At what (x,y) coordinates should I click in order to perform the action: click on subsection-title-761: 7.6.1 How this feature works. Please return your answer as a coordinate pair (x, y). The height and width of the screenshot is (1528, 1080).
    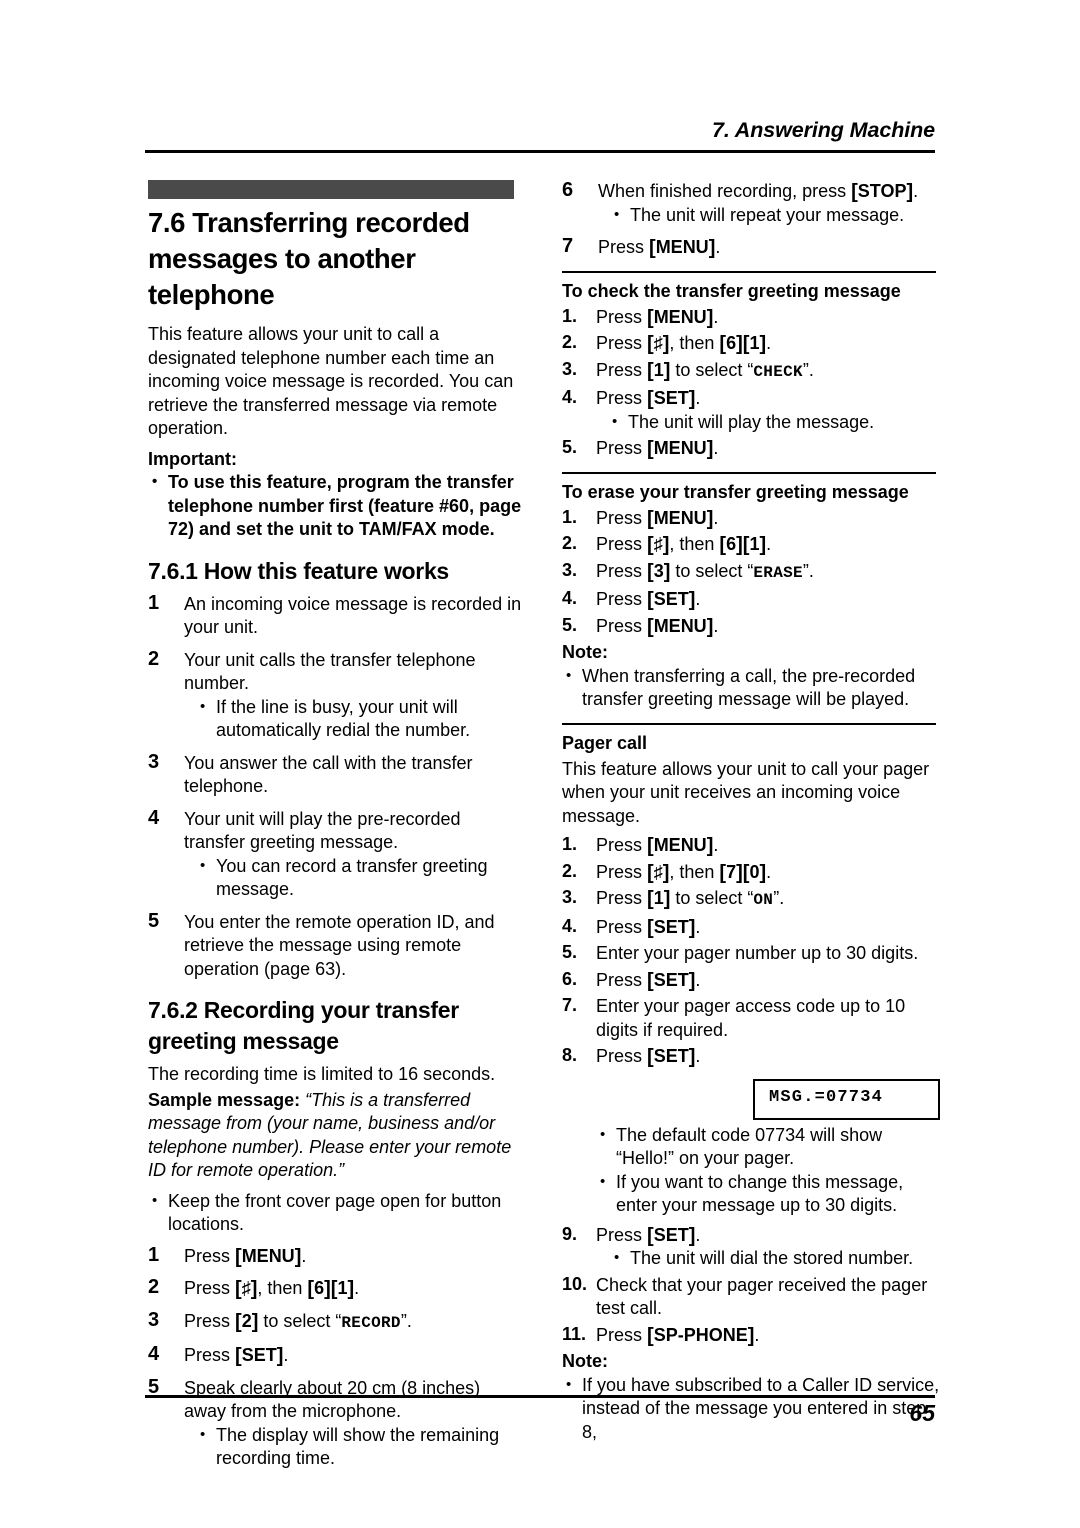
    Looking at the image, I should click on (298, 570).